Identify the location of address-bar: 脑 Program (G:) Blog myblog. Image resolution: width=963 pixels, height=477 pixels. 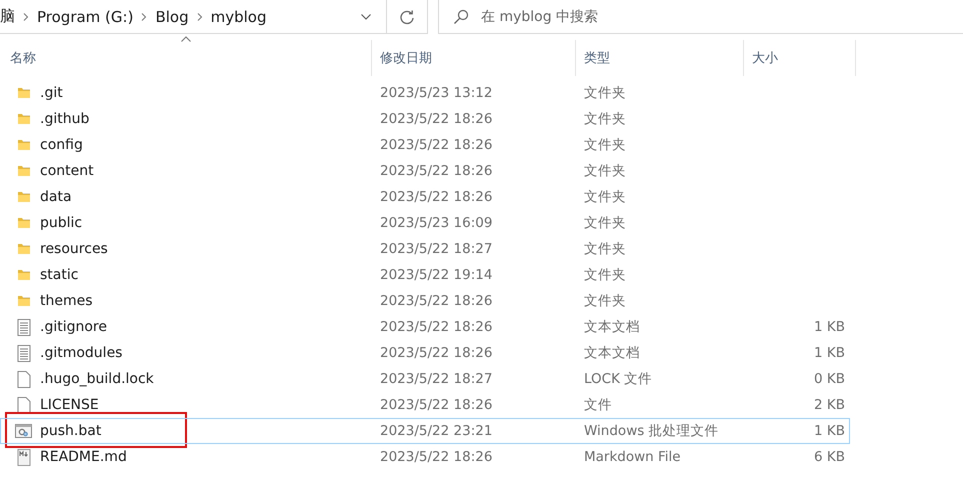
(214, 17).